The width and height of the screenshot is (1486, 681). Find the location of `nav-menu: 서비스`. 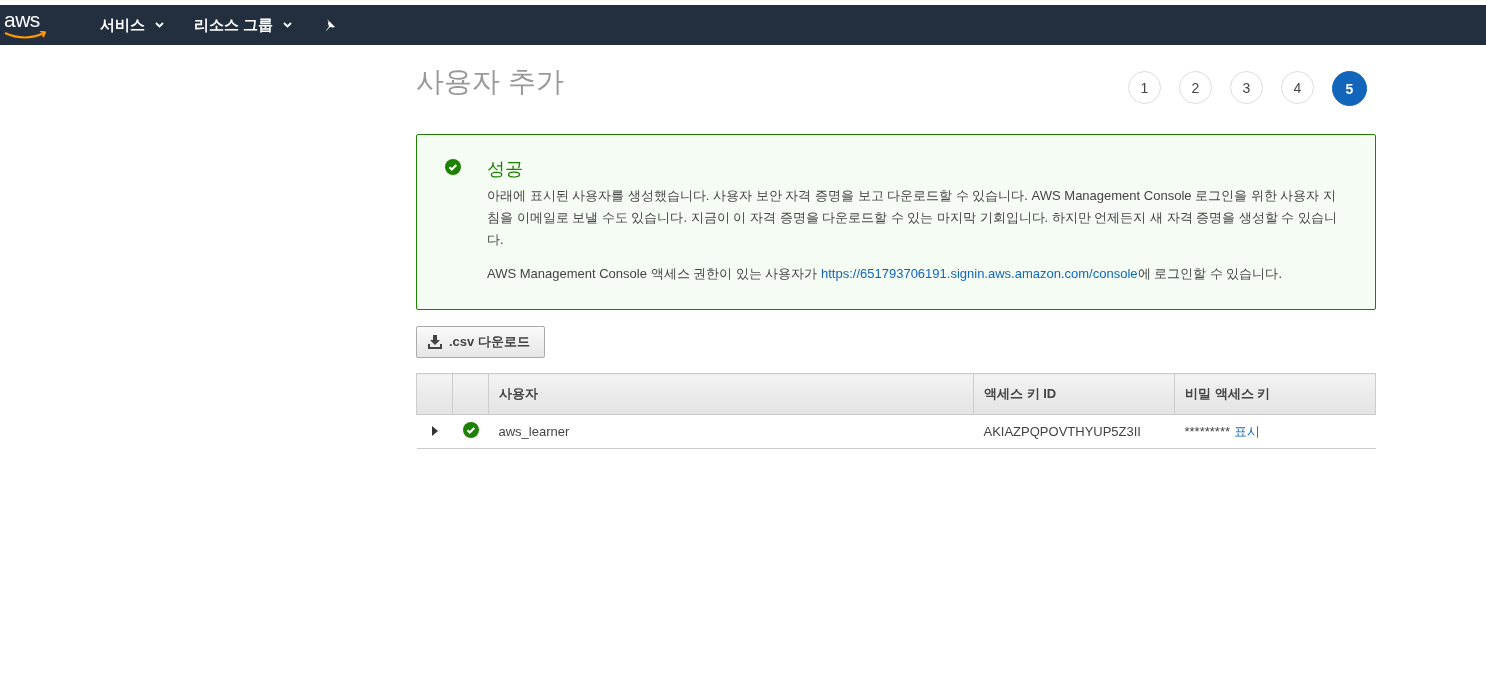

nav-menu: 서비스 is located at coordinates (132, 25).